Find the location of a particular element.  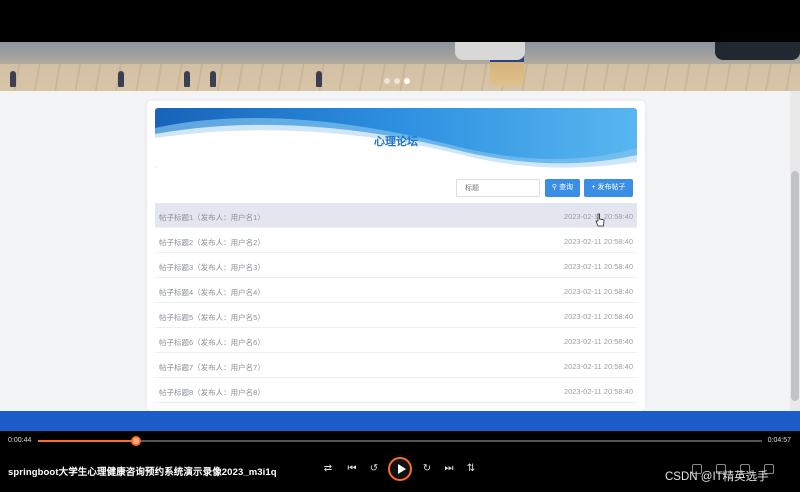

post-row: 帖子标题1（发布人：用户名1） 2023-02-11 20:58:40 is located at coordinates (396, 215).